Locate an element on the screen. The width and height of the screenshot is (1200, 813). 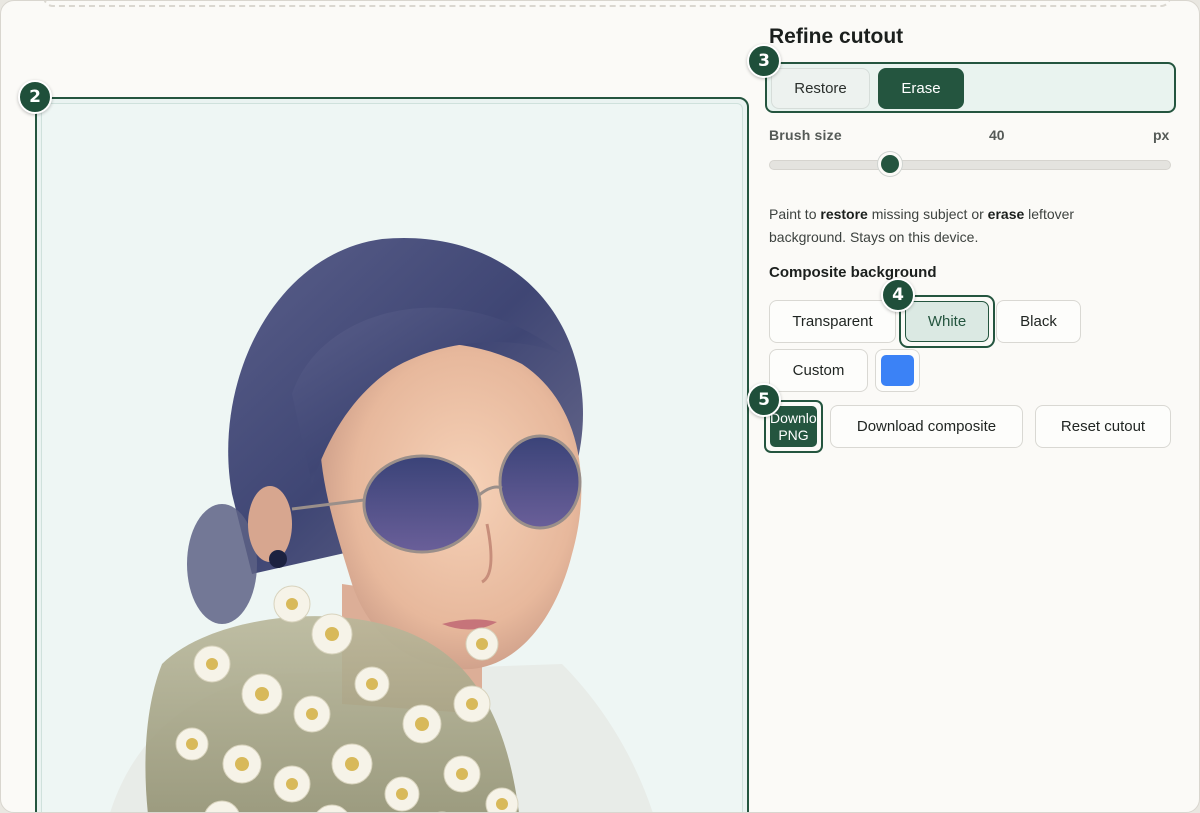
brush-size-unit: px is located at coordinates (1161, 135).